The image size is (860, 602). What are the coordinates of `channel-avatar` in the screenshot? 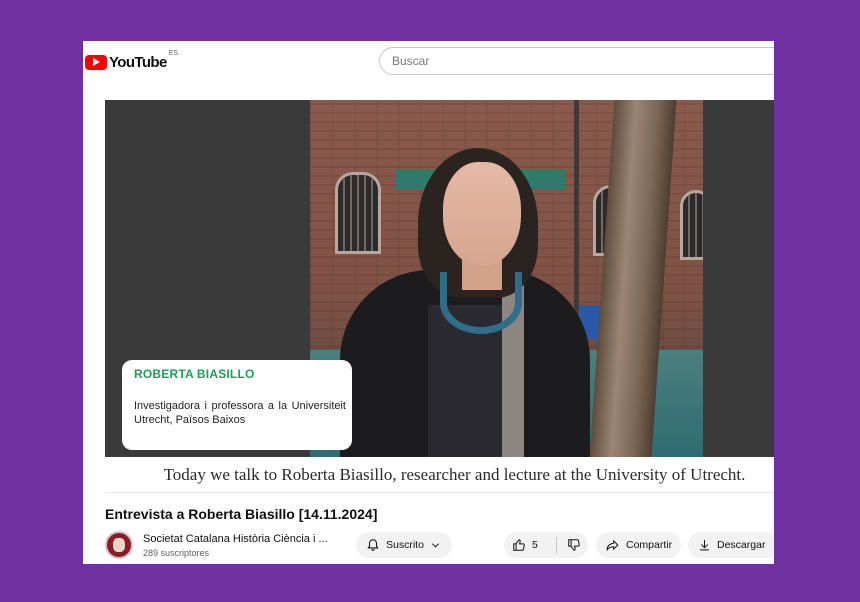 It's located at (119, 545).